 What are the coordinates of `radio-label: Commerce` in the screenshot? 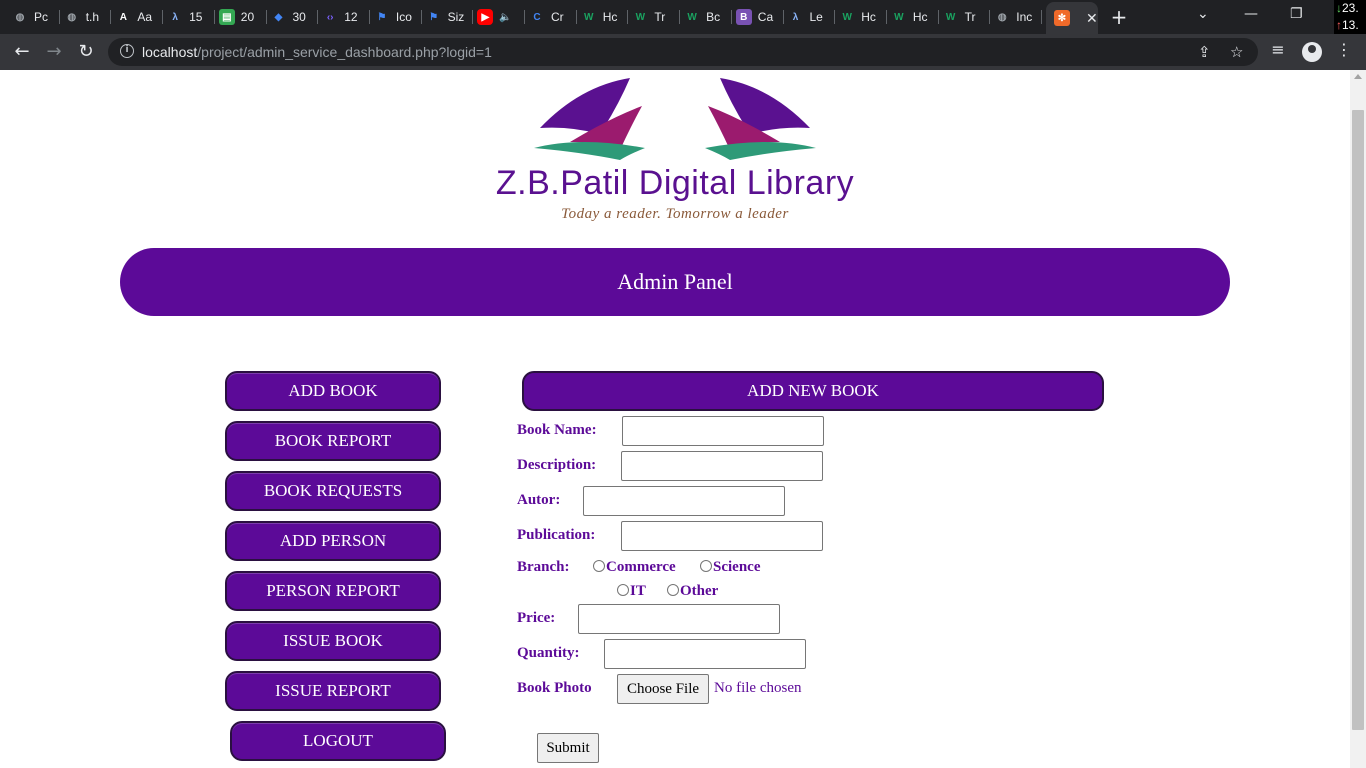 It's located at (641, 567).